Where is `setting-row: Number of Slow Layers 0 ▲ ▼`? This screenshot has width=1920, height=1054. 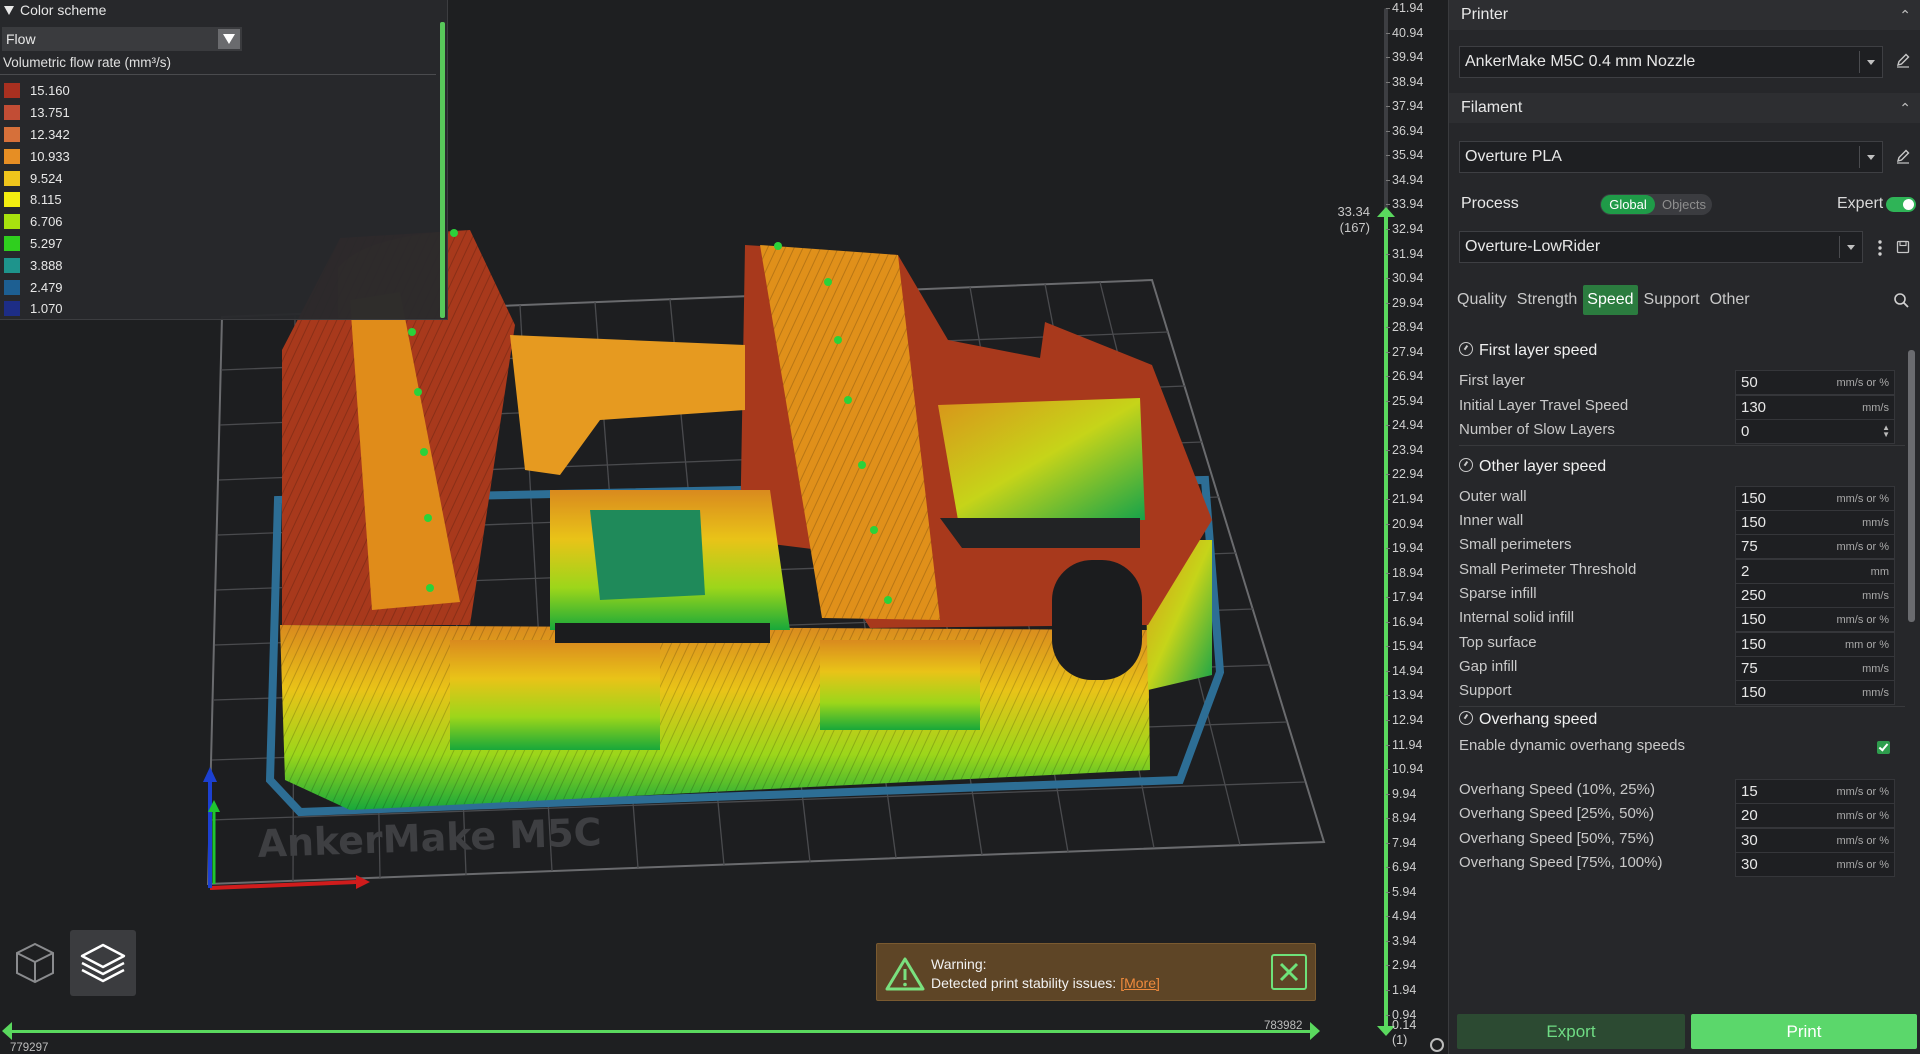
setting-row: Number of Slow Layers 0 ▲ ▼ is located at coordinates (1677, 431).